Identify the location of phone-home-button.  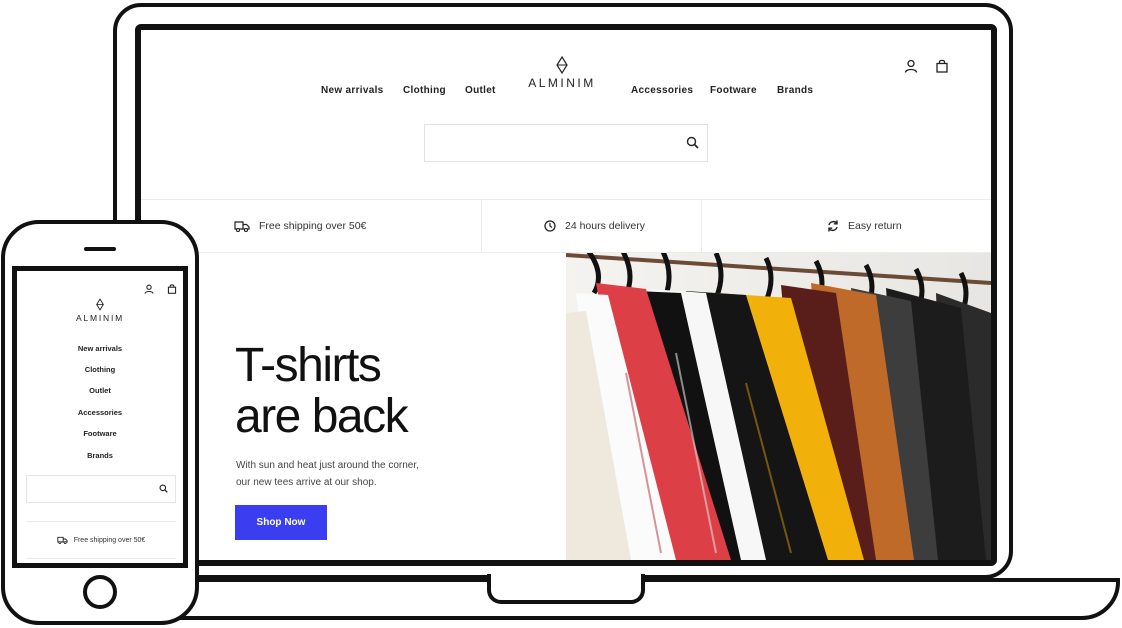
(100, 592).